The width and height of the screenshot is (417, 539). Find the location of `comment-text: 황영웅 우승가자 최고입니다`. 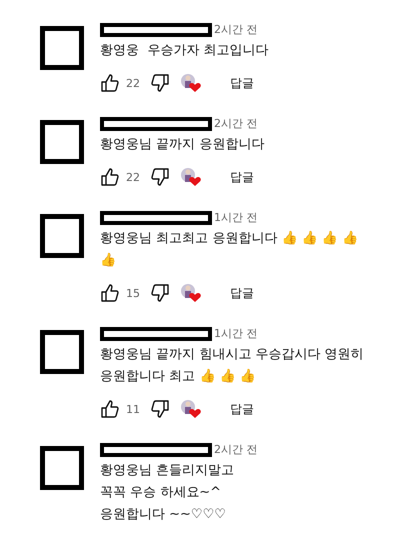

comment-text: 황영웅 우승가자 최고입니다 is located at coordinates (185, 51).